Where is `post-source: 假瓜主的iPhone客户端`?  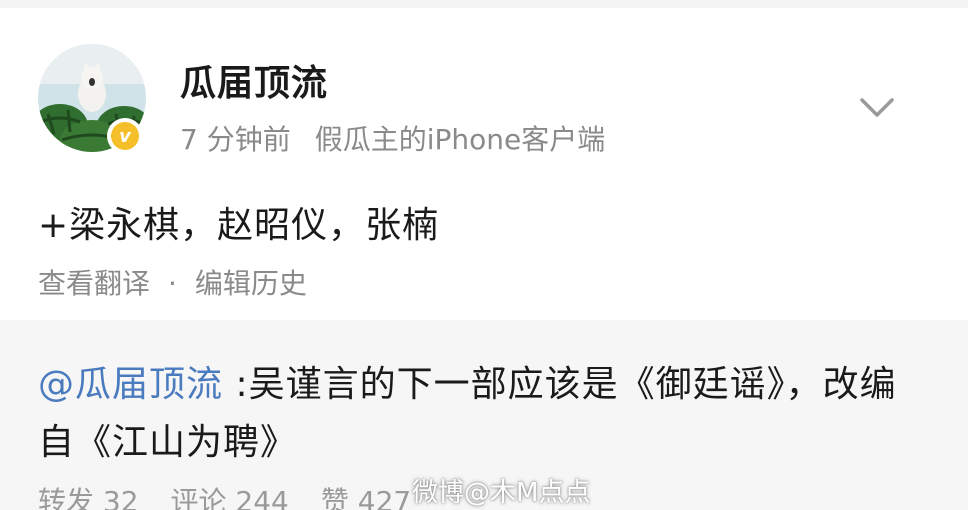 post-source: 假瓜主的iPhone客户端 is located at coordinates (460, 139).